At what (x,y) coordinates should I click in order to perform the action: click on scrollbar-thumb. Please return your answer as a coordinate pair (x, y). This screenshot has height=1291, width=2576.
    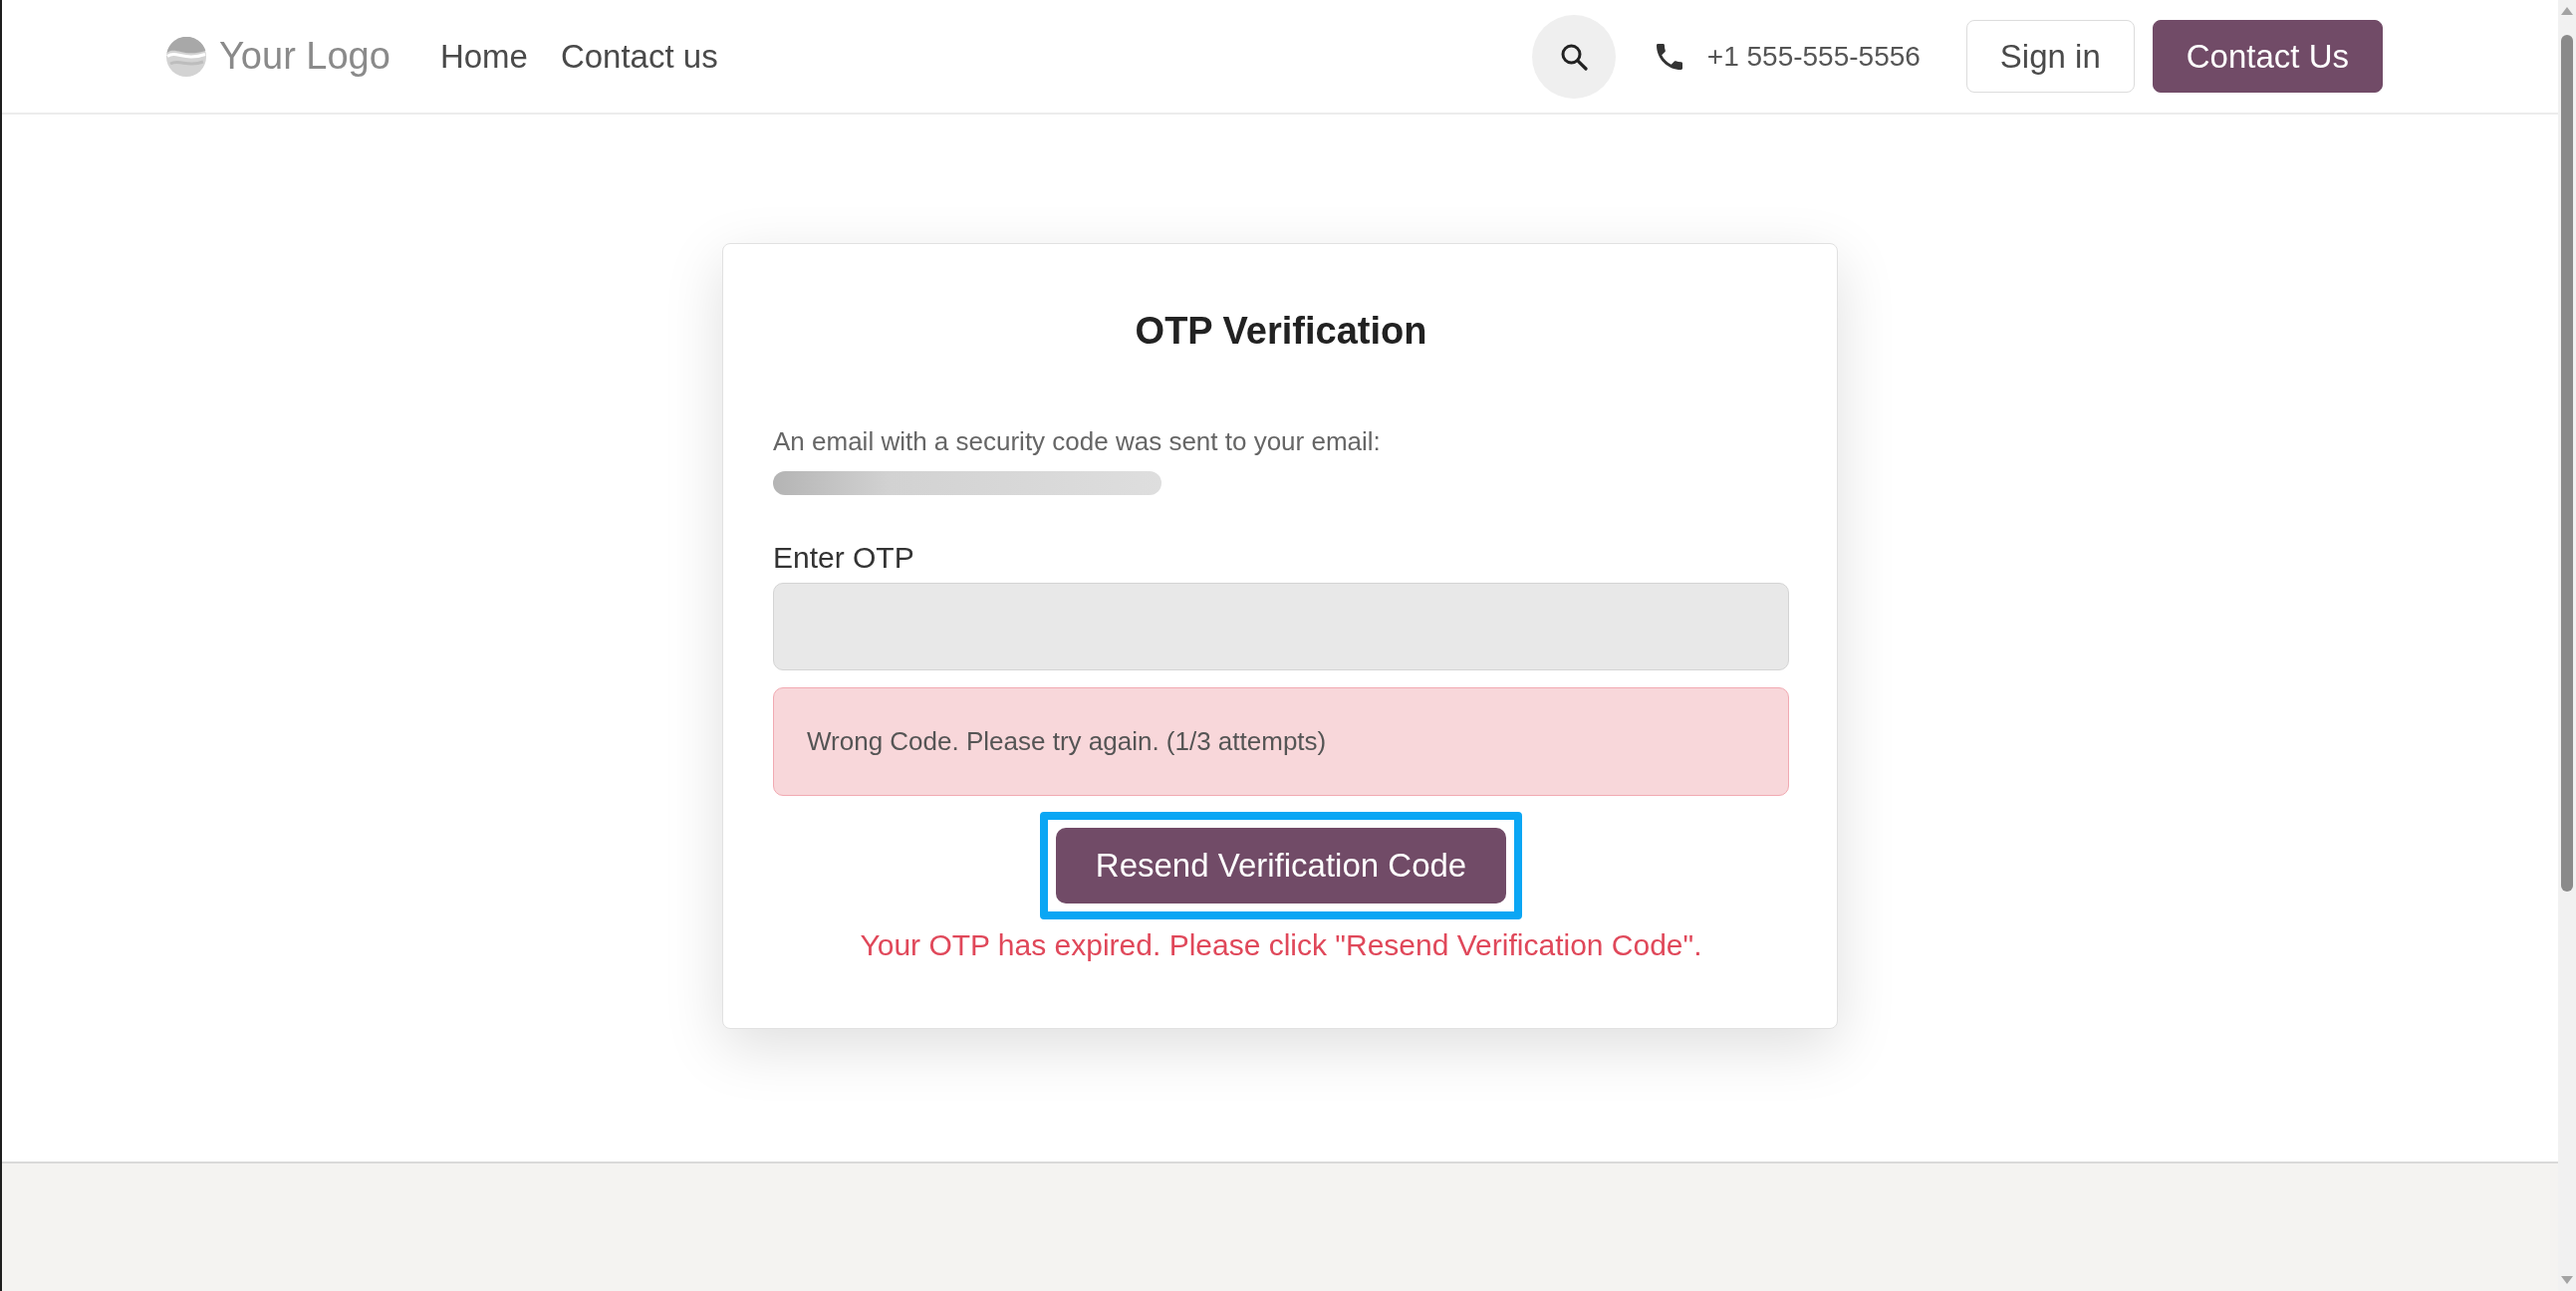
    Looking at the image, I should click on (2567, 463).